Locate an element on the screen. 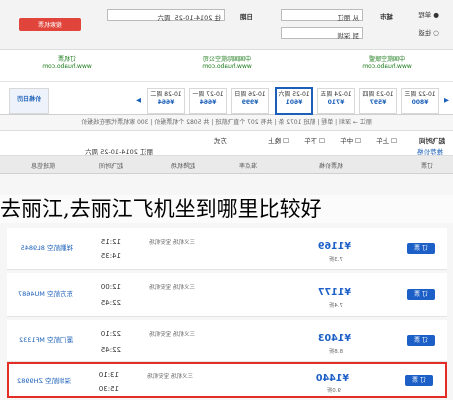 This screenshot has width=453, height=400. filter-option: ☐ 上午 is located at coordinates (386, 140).